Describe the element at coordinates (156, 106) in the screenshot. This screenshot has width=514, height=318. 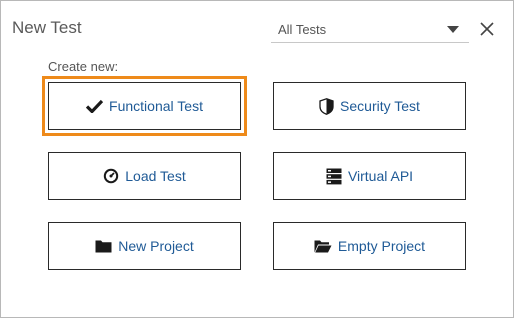
I see `tile-label: Functional Test` at that location.